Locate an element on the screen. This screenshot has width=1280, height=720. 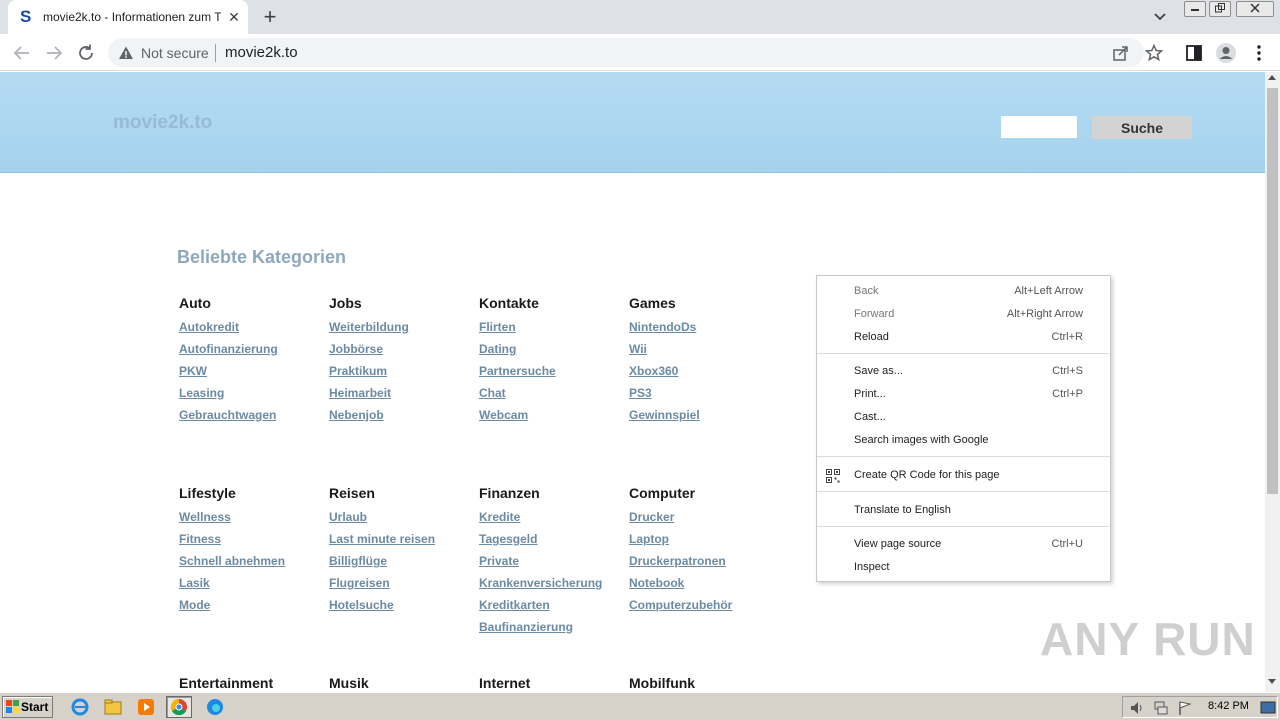
category-link: Druckerpatronen is located at coordinates (704, 561).